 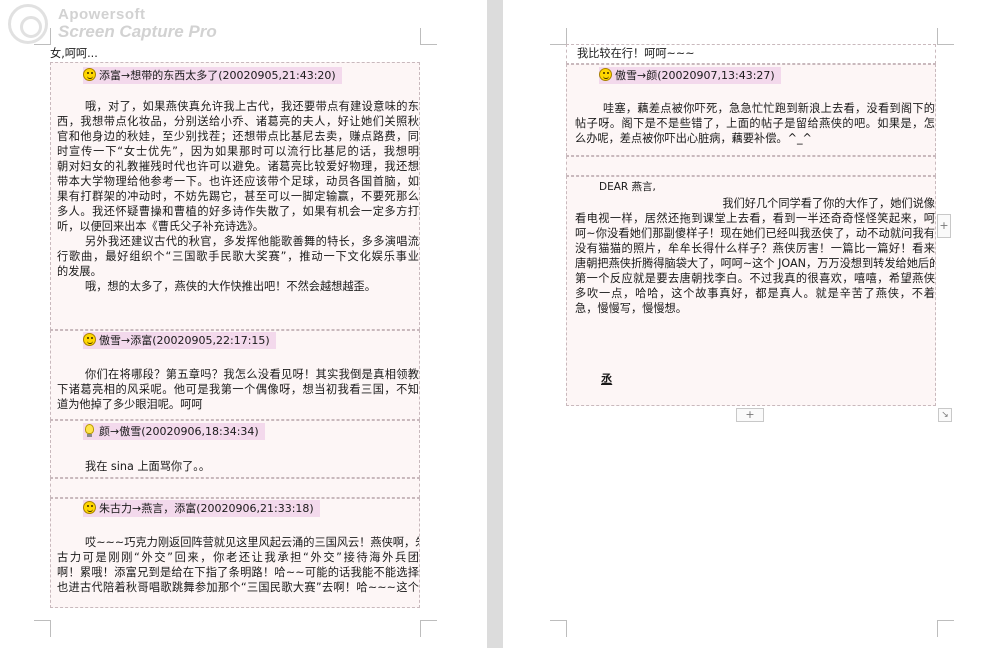 I want to click on post-header-text: 添富→想带的东西太多了(20020905,21:43:20), so click(x=217, y=75).